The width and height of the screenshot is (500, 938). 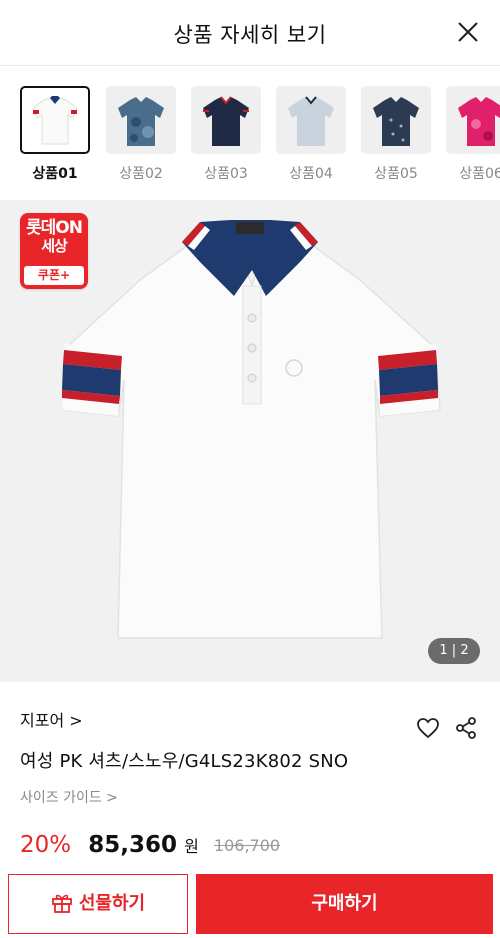 I want to click on gift-icon, so click(x=61, y=903).